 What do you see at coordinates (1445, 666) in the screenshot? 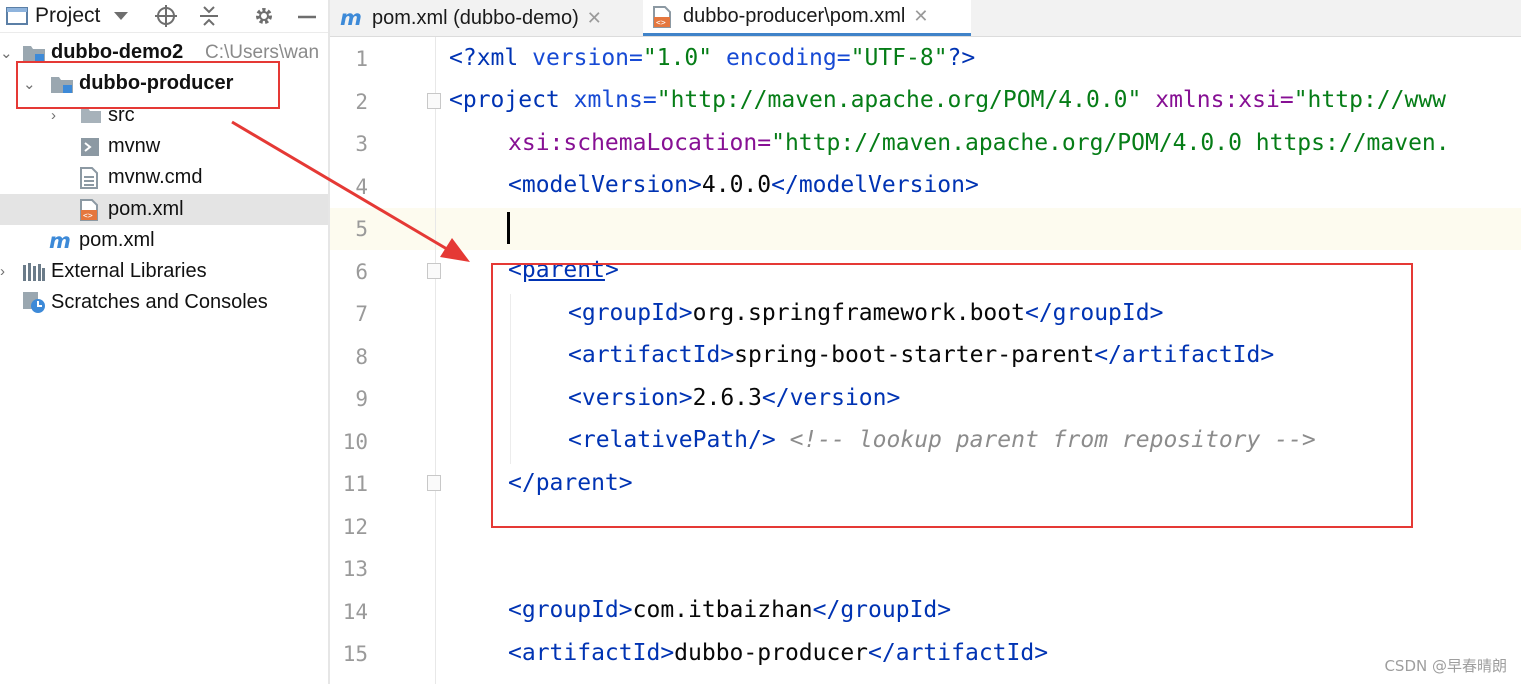
I see `watermark: CSDN @早春晴朗` at bounding box center [1445, 666].